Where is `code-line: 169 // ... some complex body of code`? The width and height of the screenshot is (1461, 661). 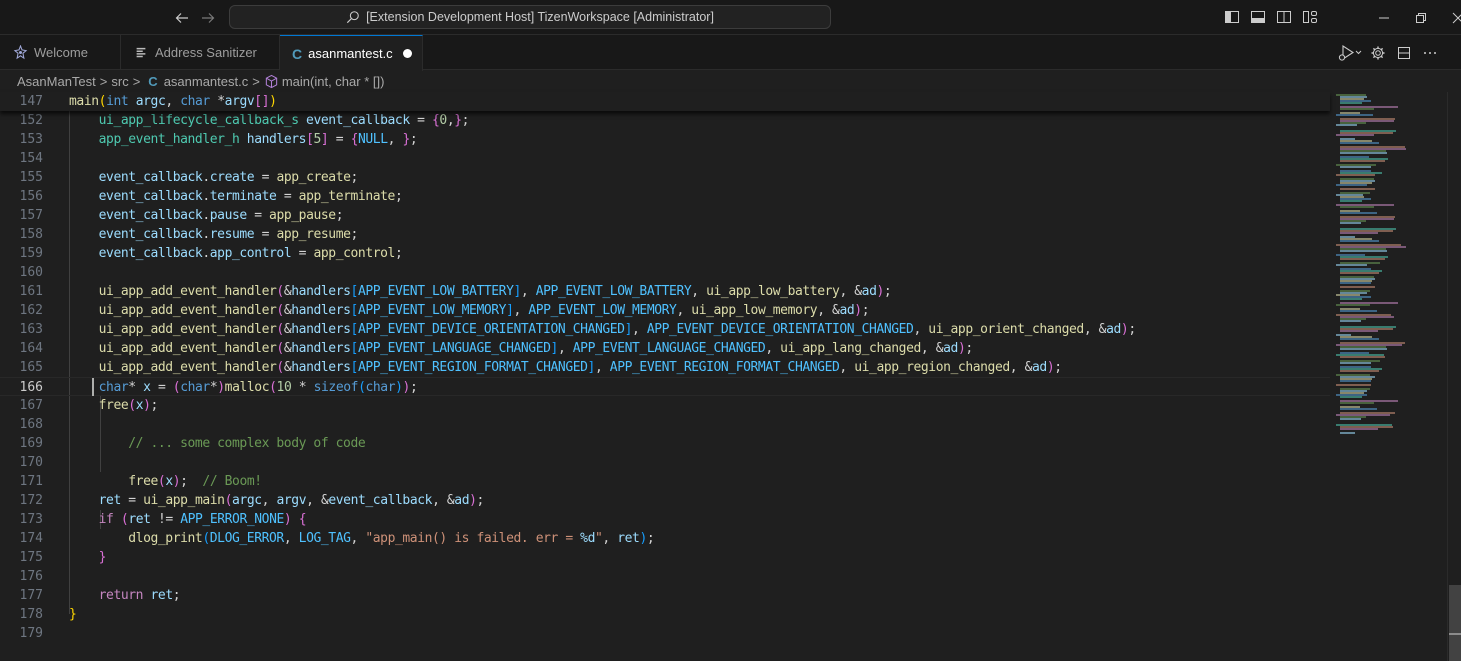 code-line: 169 // ... some complex body of code is located at coordinates (665, 443).